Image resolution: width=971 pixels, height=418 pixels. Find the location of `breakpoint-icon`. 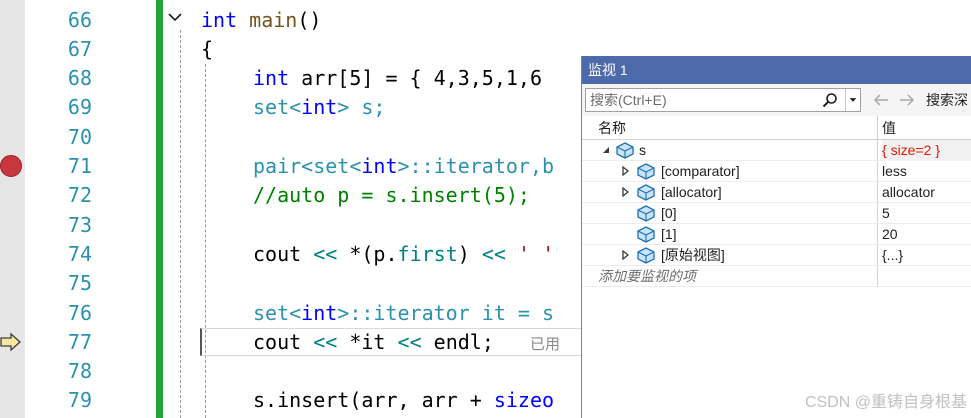

breakpoint-icon is located at coordinates (11, 166).